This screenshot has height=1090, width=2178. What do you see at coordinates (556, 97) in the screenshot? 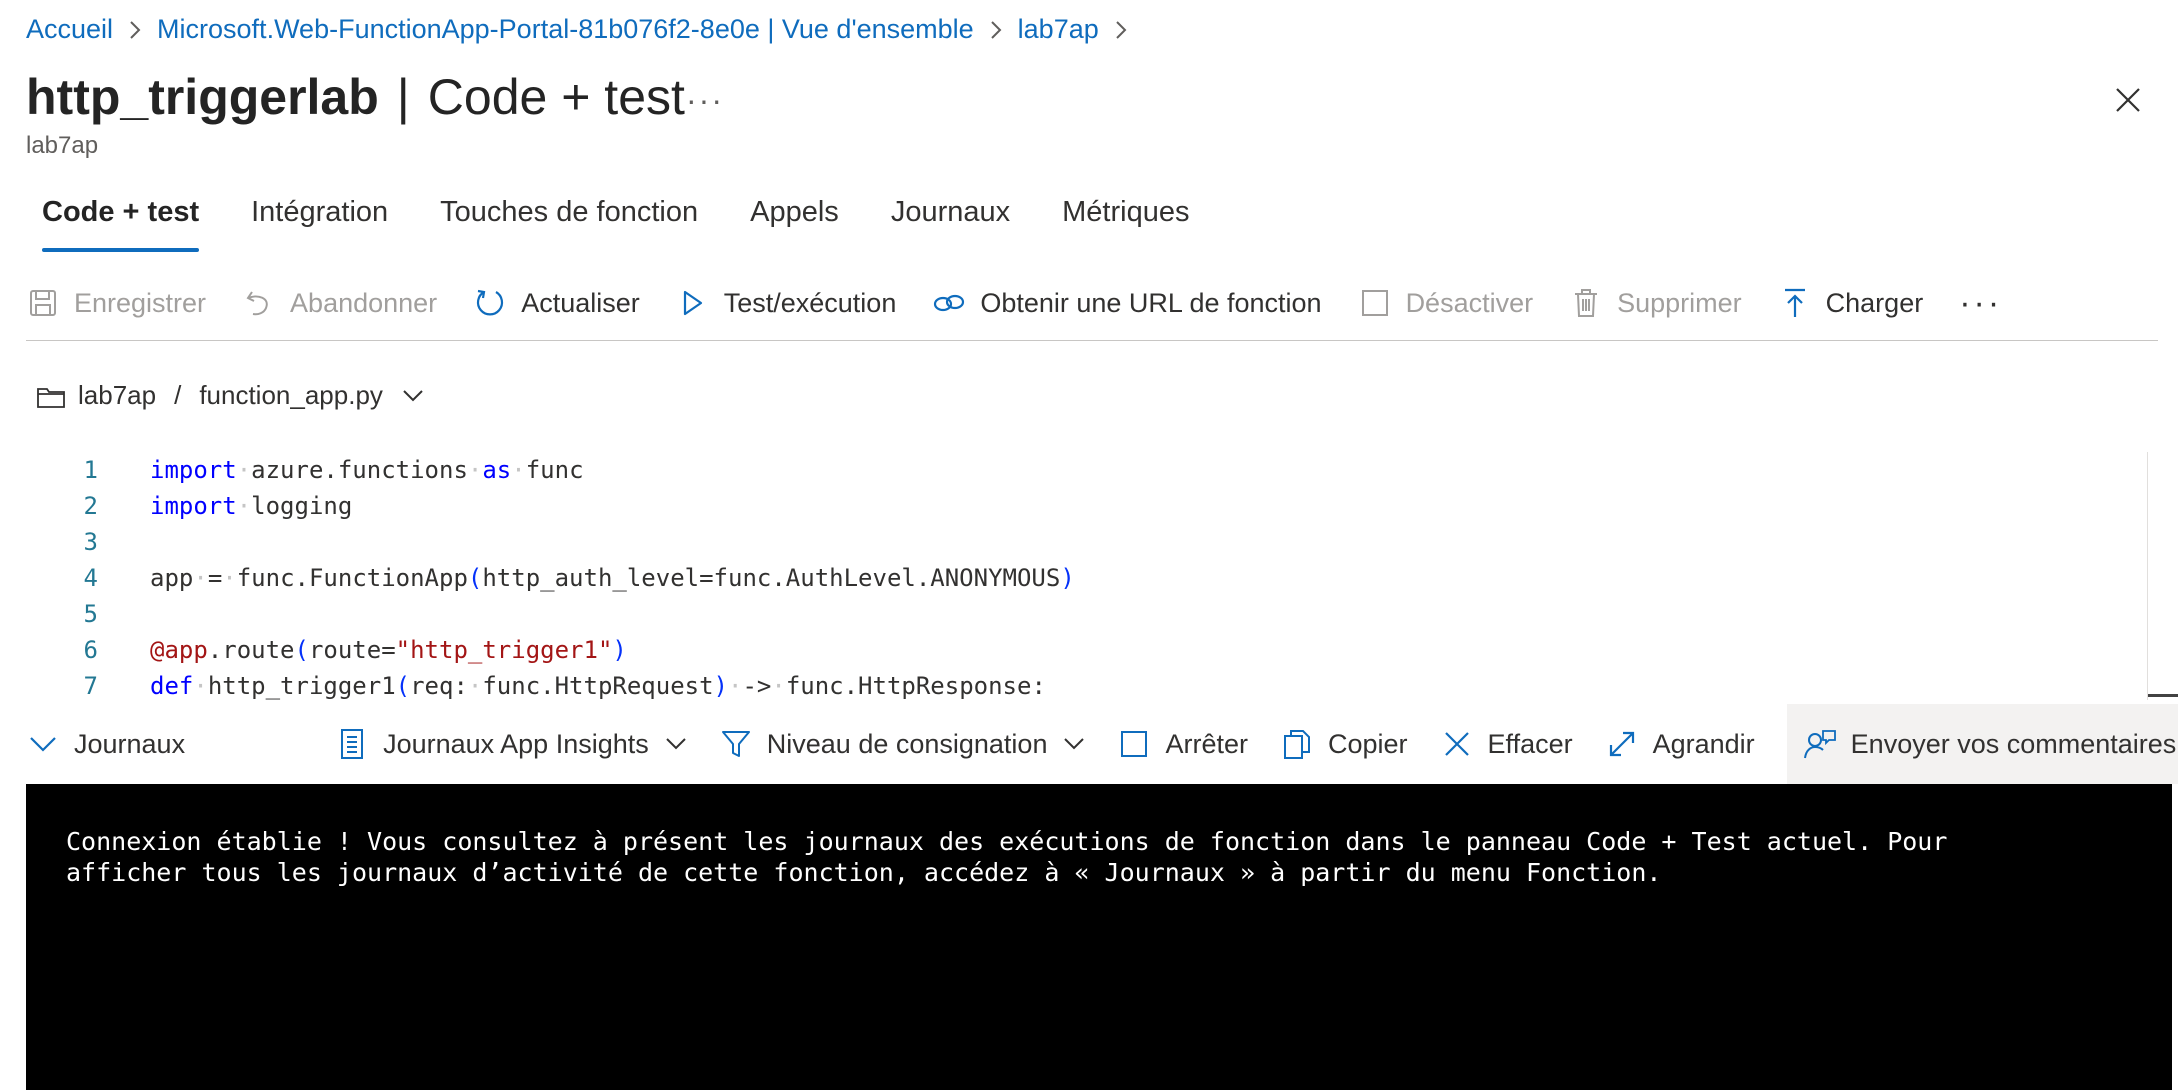
I see `view-name: Code + test` at bounding box center [556, 97].